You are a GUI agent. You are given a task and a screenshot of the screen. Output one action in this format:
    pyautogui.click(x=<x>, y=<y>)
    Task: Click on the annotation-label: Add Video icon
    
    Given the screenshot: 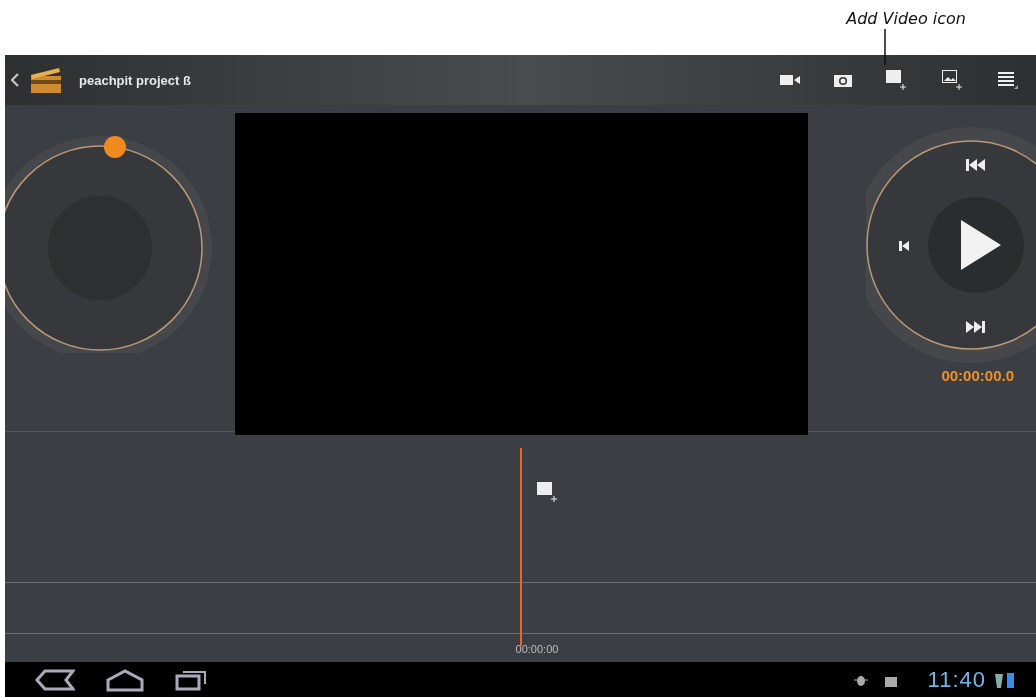 What is the action you would take?
    pyautogui.click(x=906, y=18)
    